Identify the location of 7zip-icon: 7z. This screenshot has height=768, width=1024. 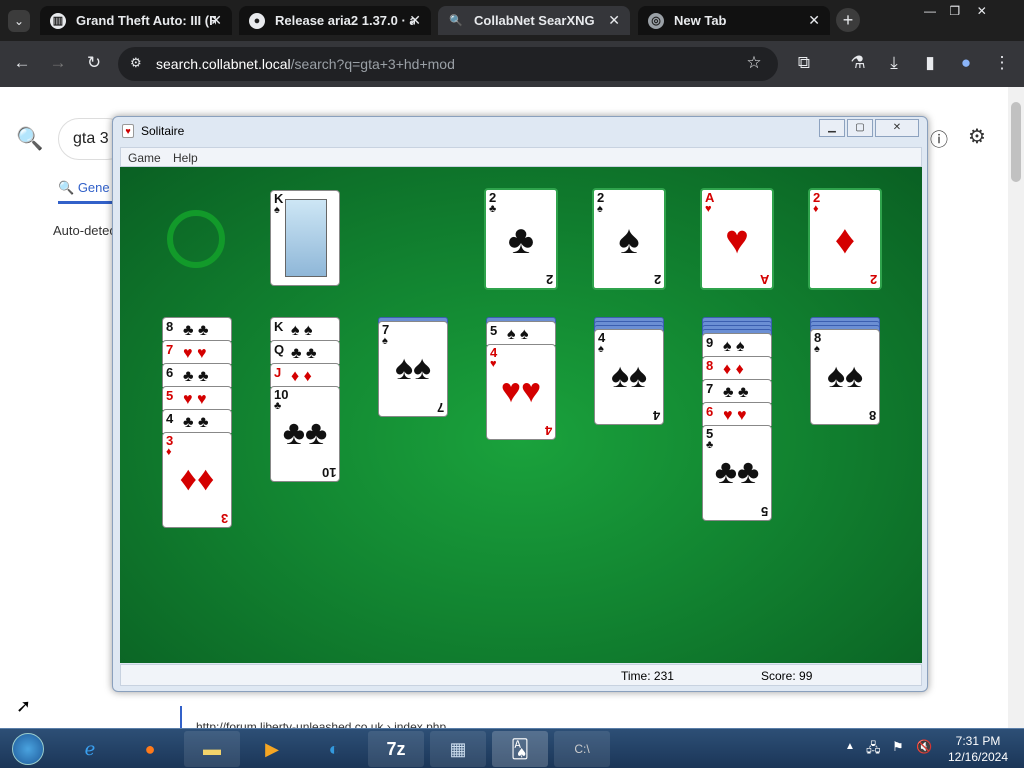
(396, 749).